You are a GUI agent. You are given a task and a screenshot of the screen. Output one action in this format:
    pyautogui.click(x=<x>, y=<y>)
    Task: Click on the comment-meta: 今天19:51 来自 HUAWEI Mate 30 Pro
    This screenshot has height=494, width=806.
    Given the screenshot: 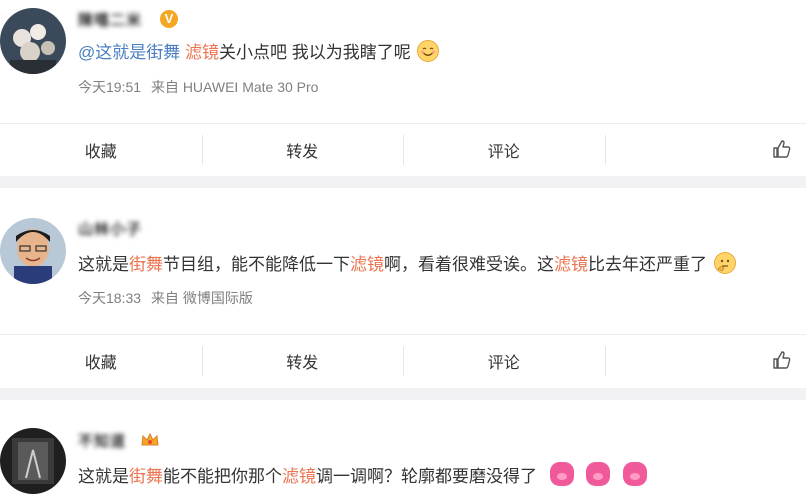 What is the action you would take?
    pyautogui.click(x=201, y=87)
    